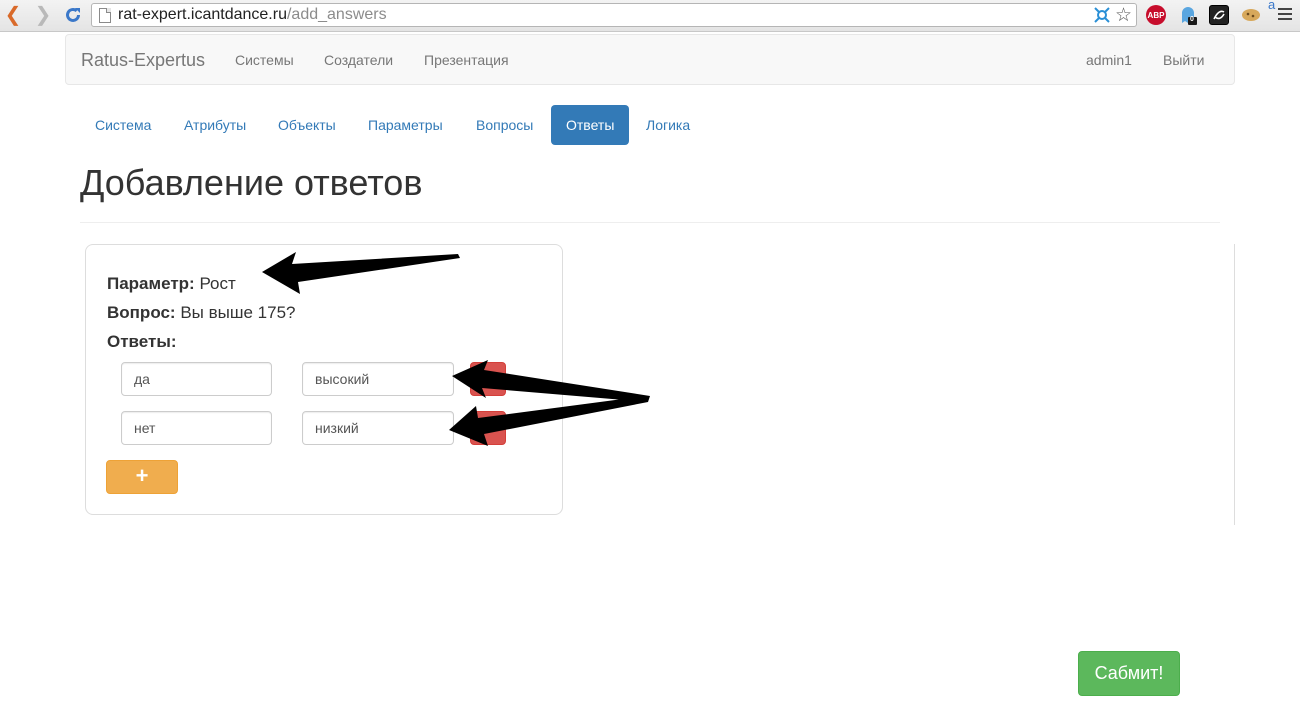 The height and width of the screenshot is (716, 1300). What do you see at coordinates (1109, 60) in the screenshot?
I see `nav-user: admin1` at bounding box center [1109, 60].